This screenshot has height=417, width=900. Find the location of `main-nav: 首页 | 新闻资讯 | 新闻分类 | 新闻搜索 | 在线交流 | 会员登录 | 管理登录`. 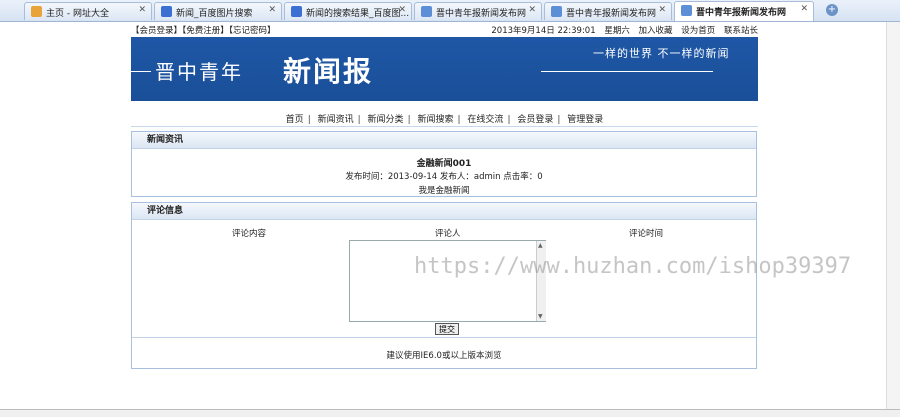

main-nav: 首页 | 新闻资讯 | 新闻分类 | 新闻搜索 | 在线交流 | 会员登录 | 管理登录 is located at coordinates (444, 119).